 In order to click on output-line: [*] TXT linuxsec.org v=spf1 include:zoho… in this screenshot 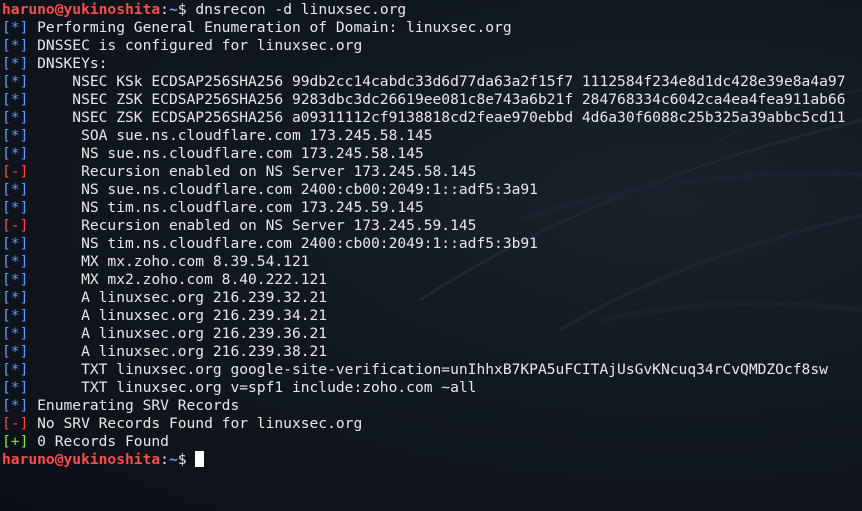, I will do `click(432, 388)`.